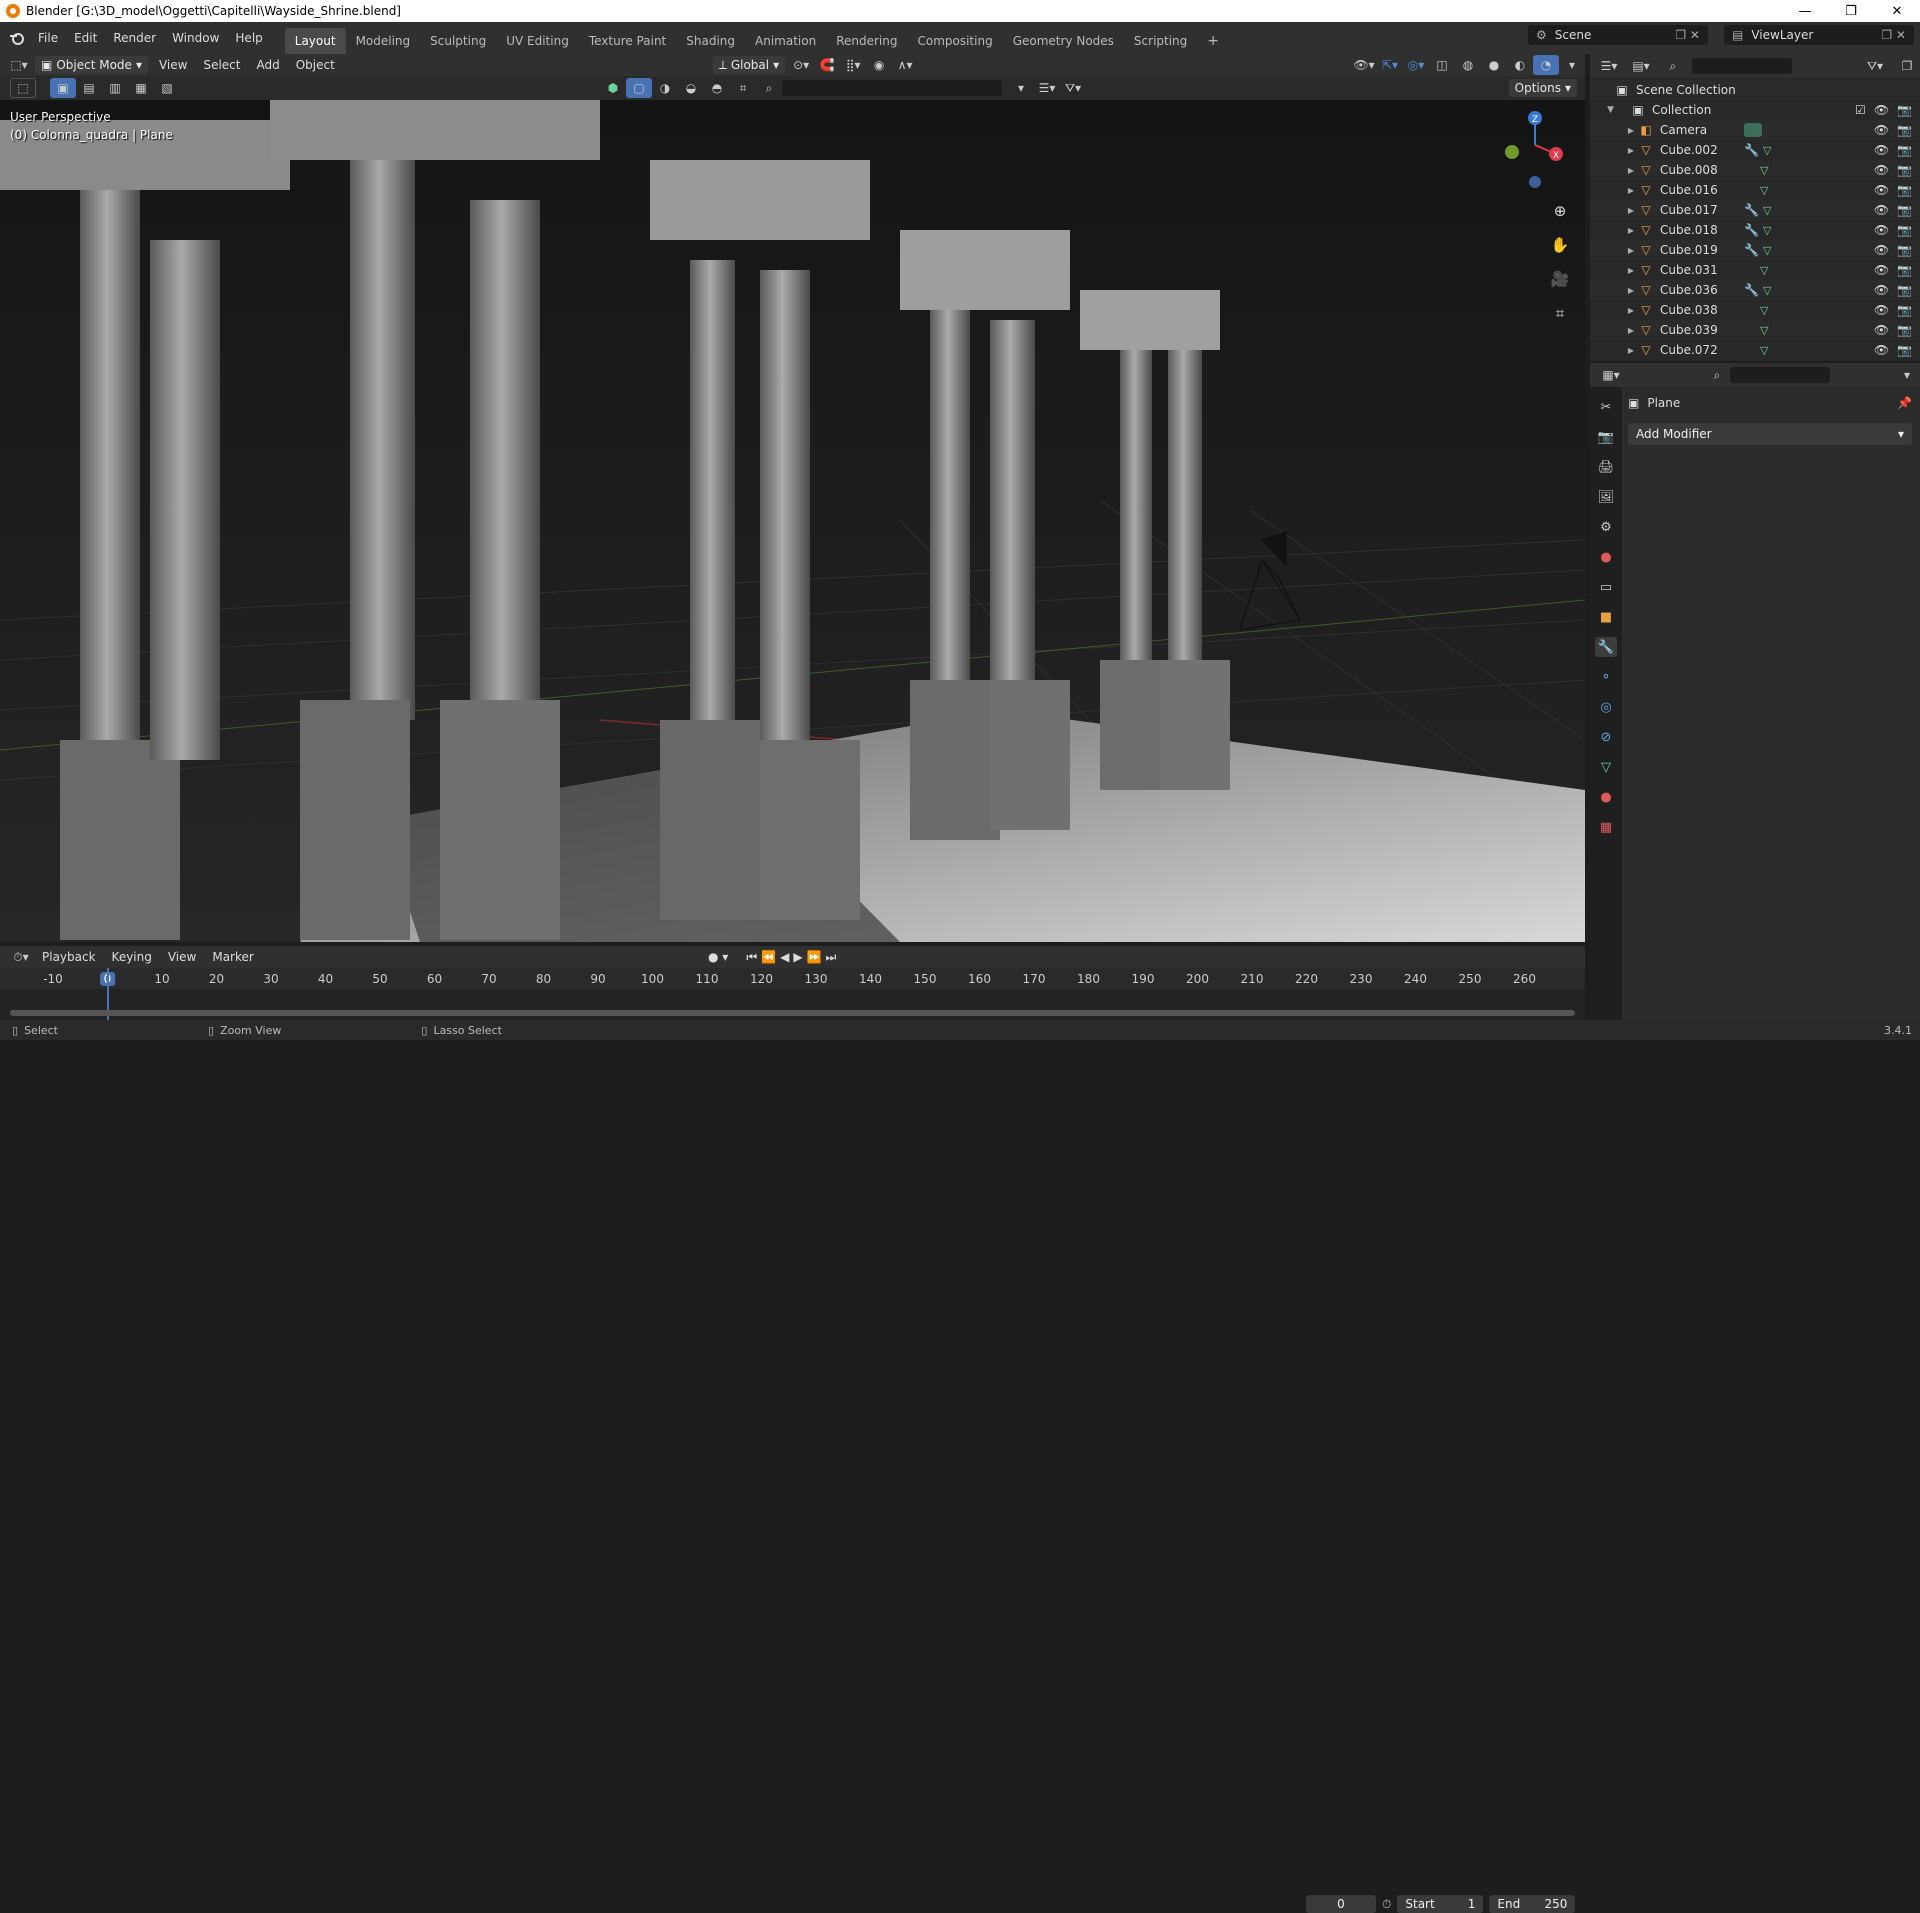 This screenshot has height=1913, width=1920. I want to click on tab-rendering: Rendering, so click(866, 41).